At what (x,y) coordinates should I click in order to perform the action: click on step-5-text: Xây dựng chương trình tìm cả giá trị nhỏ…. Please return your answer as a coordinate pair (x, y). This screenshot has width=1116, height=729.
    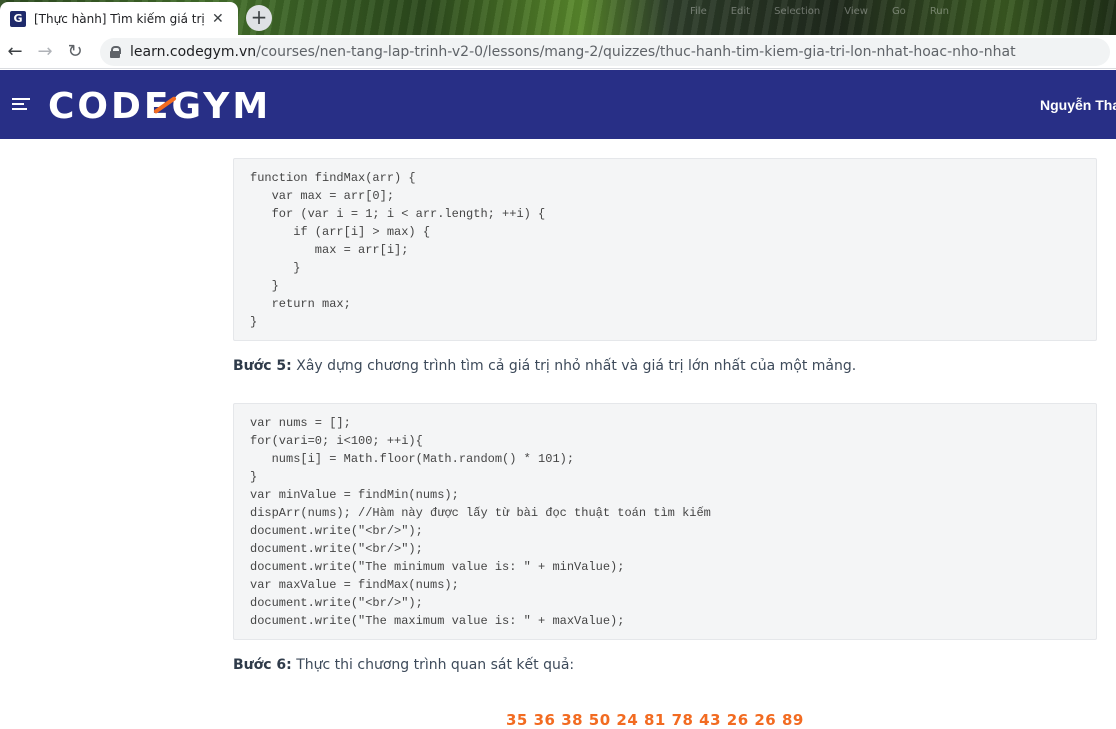
    Looking at the image, I should click on (574, 366).